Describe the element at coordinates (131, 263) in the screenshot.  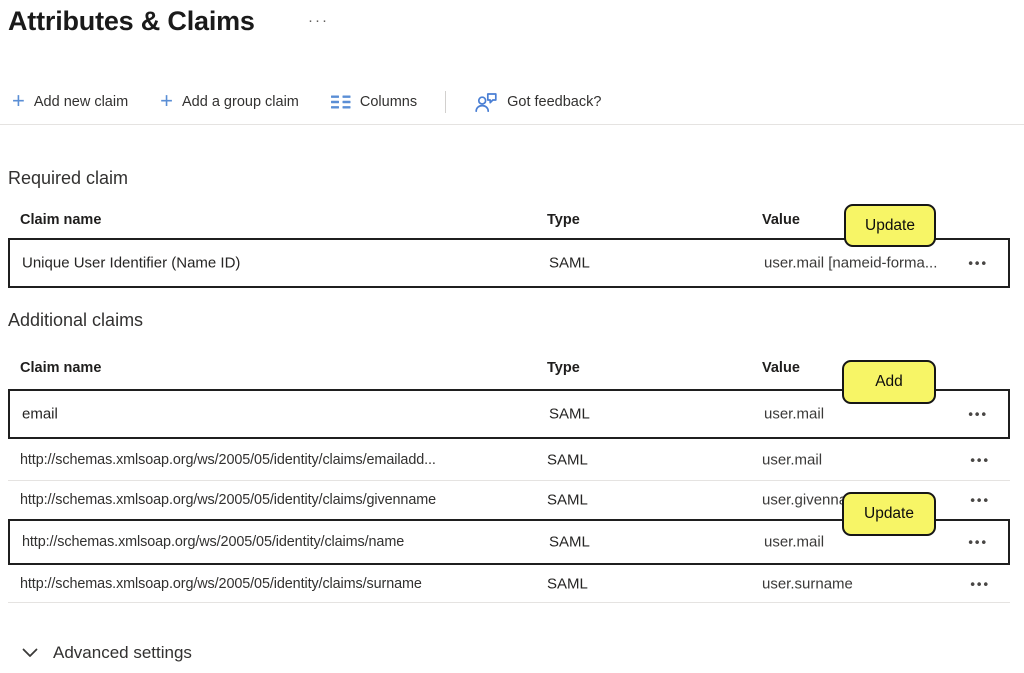
I see `claim-name: Unique User Identifier (Name ID)` at that location.